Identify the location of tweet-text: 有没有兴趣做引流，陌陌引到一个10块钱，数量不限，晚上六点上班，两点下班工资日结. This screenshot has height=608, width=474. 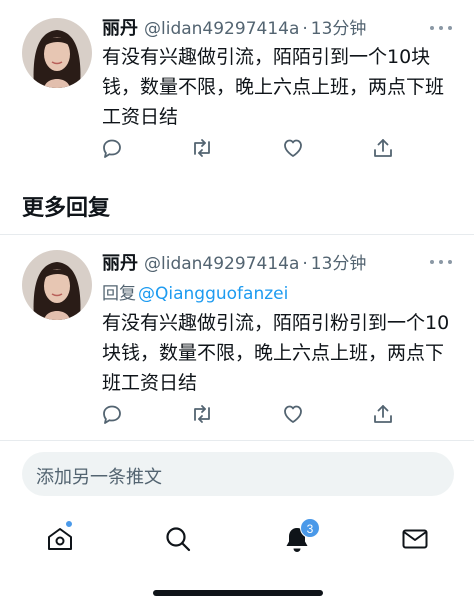
(273, 87).